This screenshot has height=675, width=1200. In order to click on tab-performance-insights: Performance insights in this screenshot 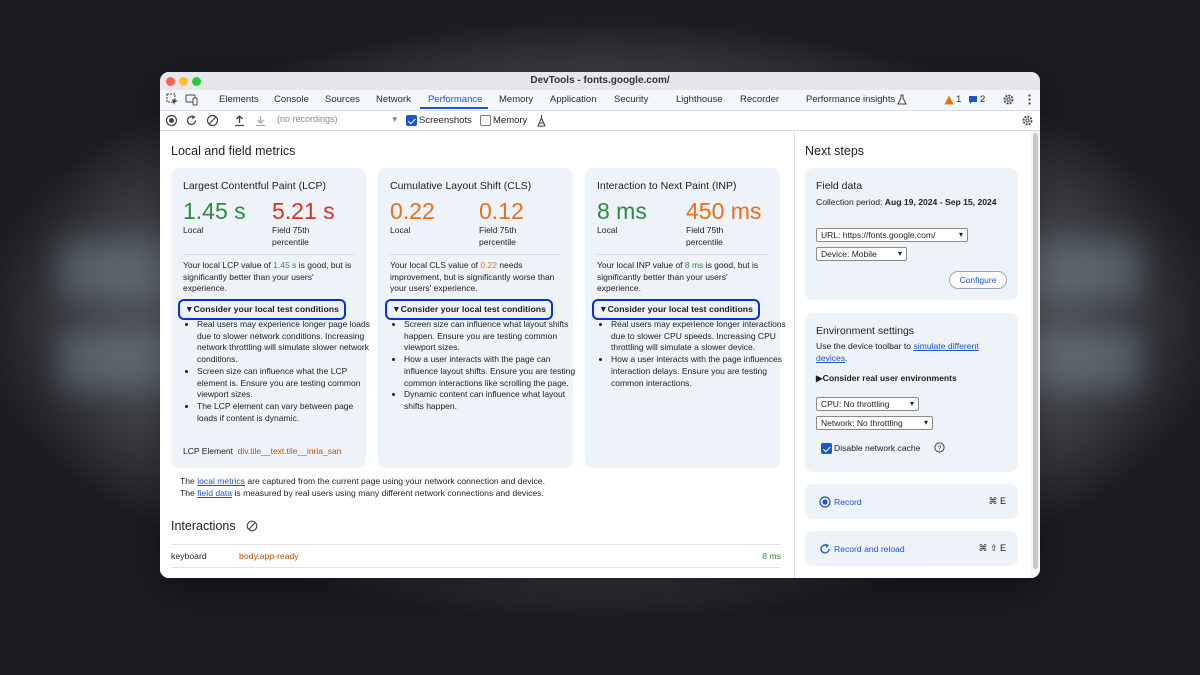, I will do `click(850, 99)`.